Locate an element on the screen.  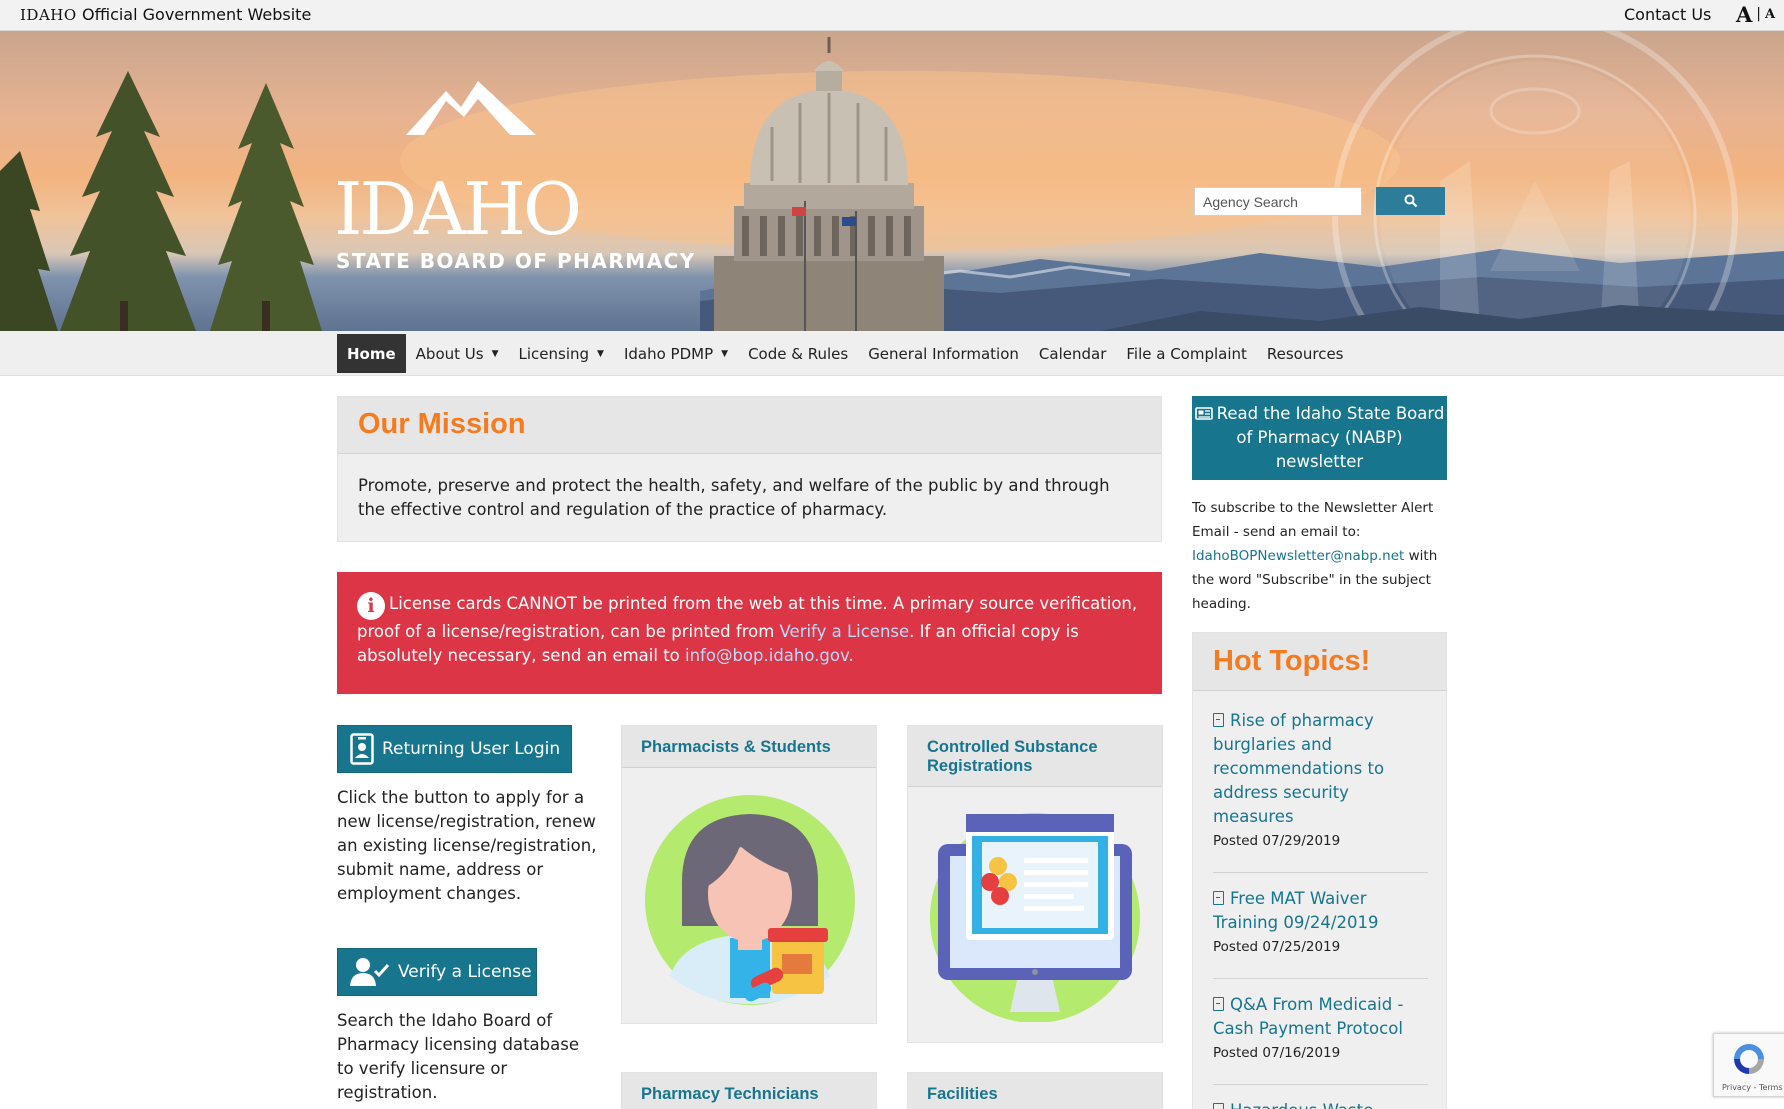
nav-general-information-label: General Information is located at coordinates (943, 353).